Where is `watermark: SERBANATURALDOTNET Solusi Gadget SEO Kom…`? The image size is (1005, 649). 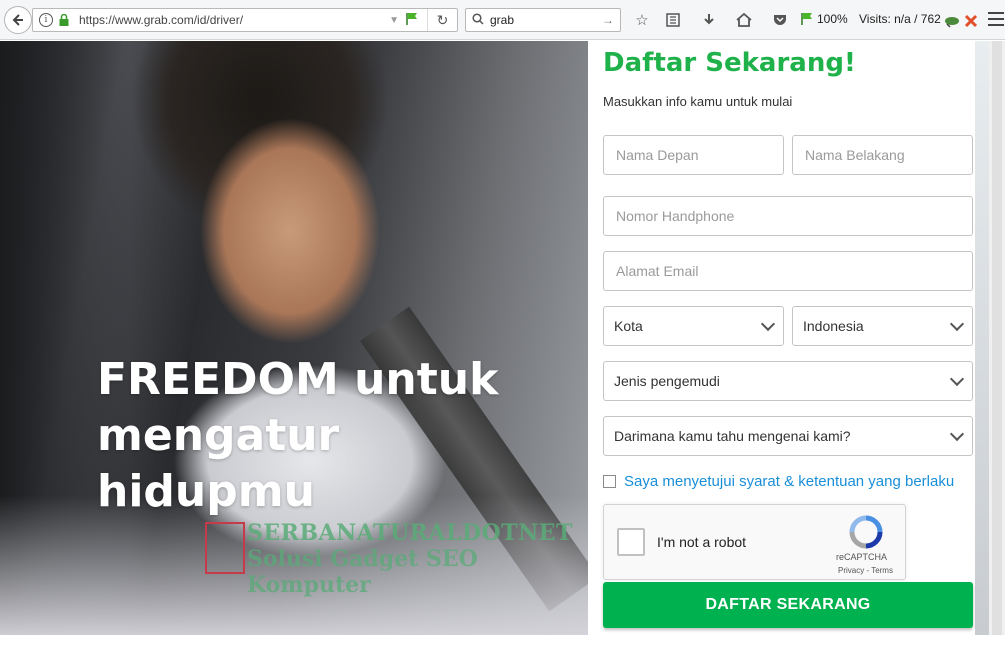 watermark: SERBANATURALDOTNET Solusi Gadget SEO Kom… is located at coordinates (395, 559).